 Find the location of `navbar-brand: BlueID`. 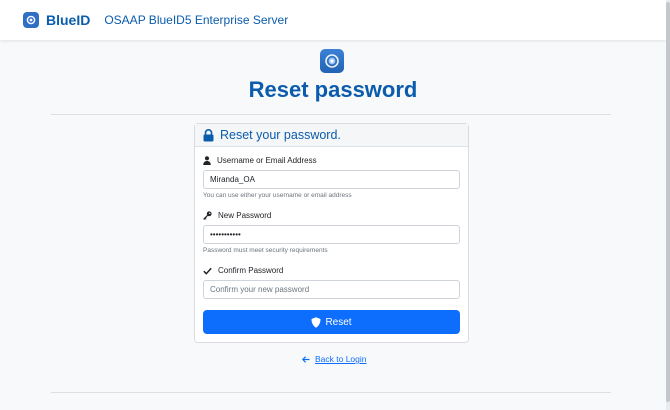

navbar-brand: BlueID is located at coordinates (68, 20).